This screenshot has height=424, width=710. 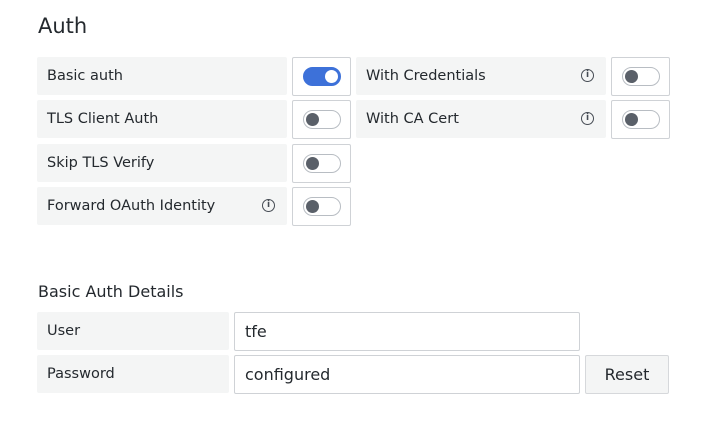 I want to click on basic-auth-switch, so click(x=321, y=76).